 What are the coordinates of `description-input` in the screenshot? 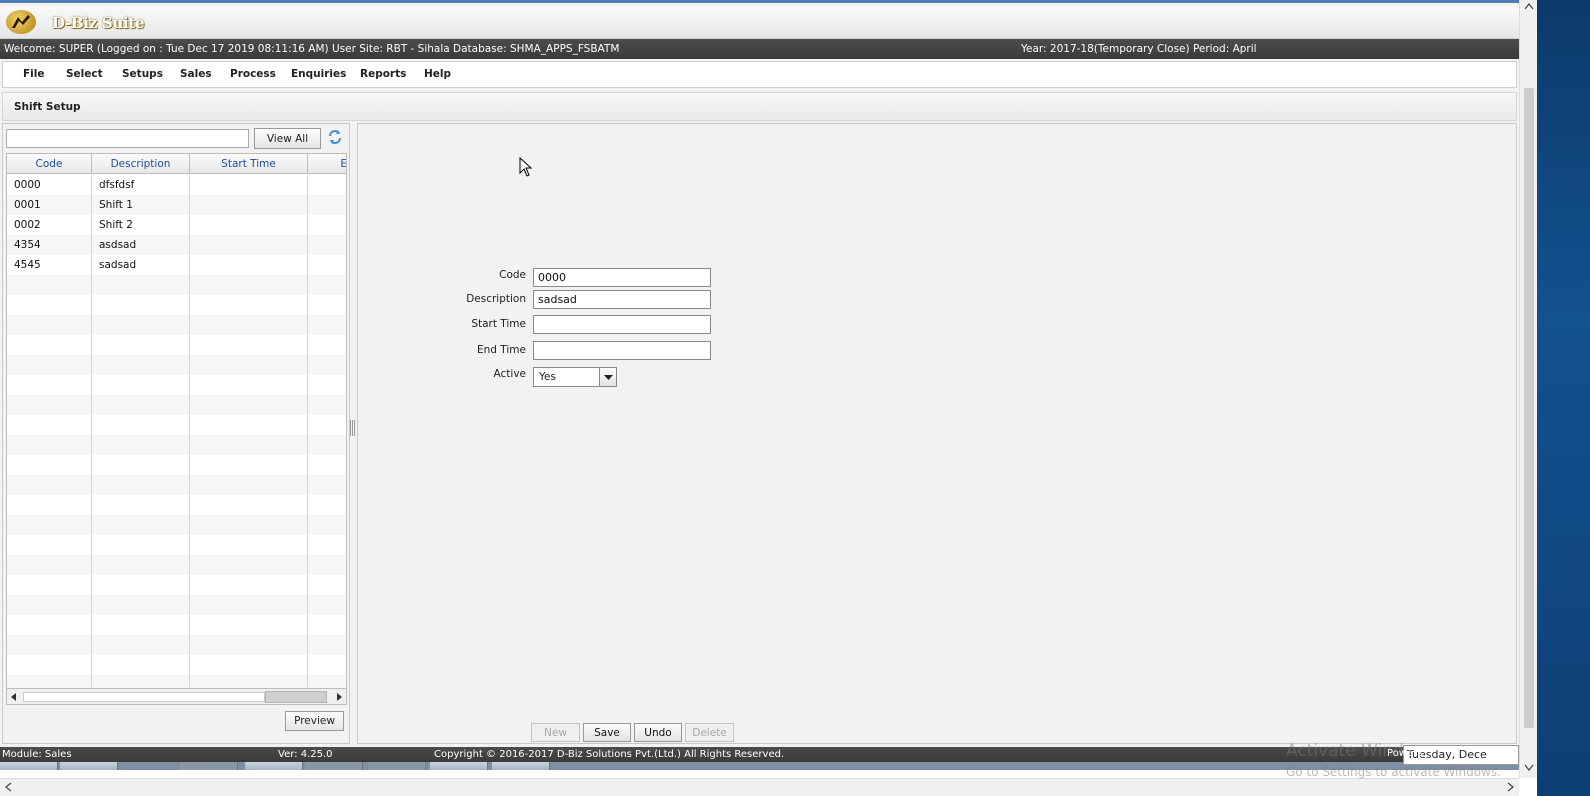 It's located at (622, 299).